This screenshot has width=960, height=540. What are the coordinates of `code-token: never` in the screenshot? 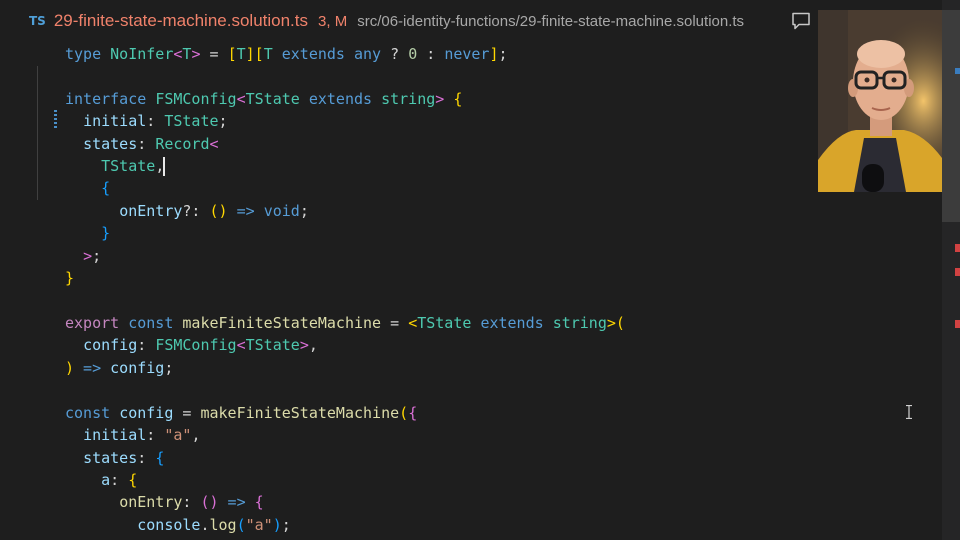 It's located at (467, 54).